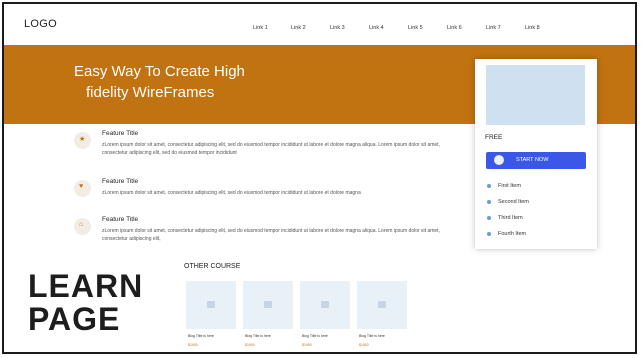 This screenshot has width=641, height=358. I want to click on star-icon: ★, so click(82, 140).